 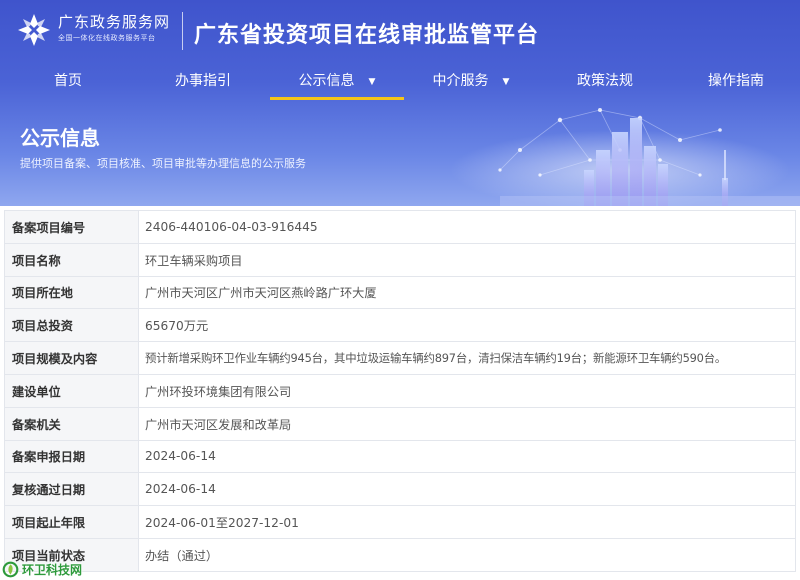 I want to click on table-row: 建设单位 广州环投环境集团有限公司, so click(x=400, y=390).